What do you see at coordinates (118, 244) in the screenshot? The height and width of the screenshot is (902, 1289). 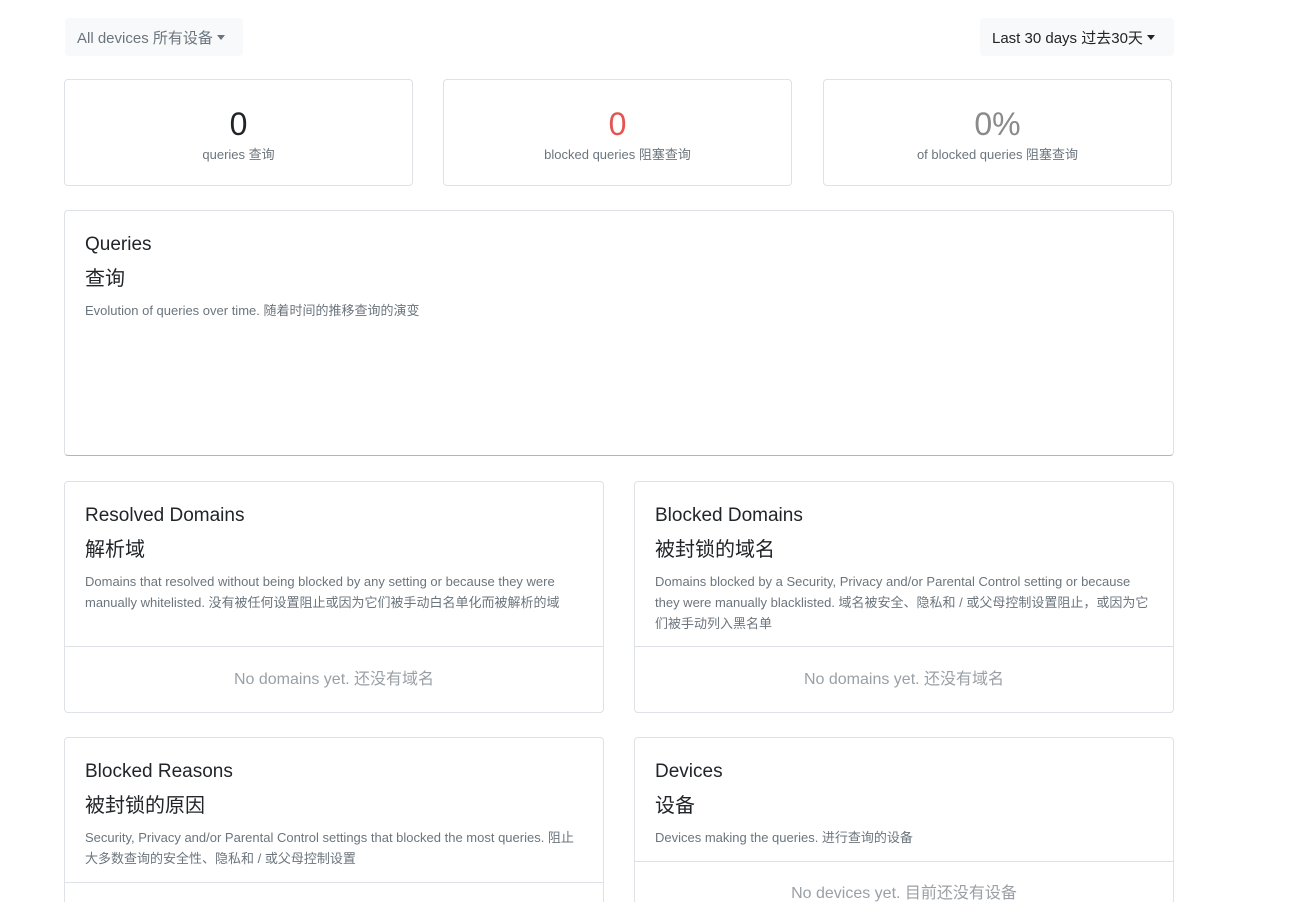 I see `card-title: Queries` at bounding box center [118, 244].